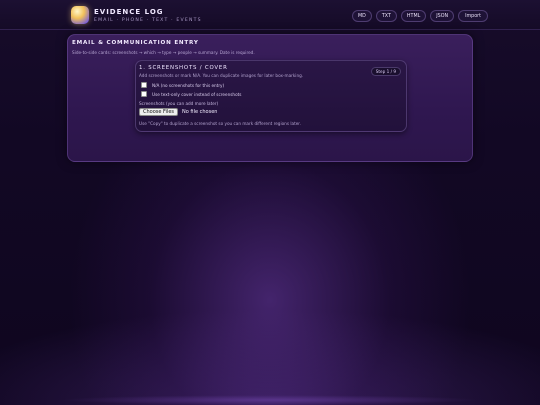 The width and height of the screenshot is (540, 405). I want to click on na-option: N/A (no screenshots for this entry), so click(182, 85).